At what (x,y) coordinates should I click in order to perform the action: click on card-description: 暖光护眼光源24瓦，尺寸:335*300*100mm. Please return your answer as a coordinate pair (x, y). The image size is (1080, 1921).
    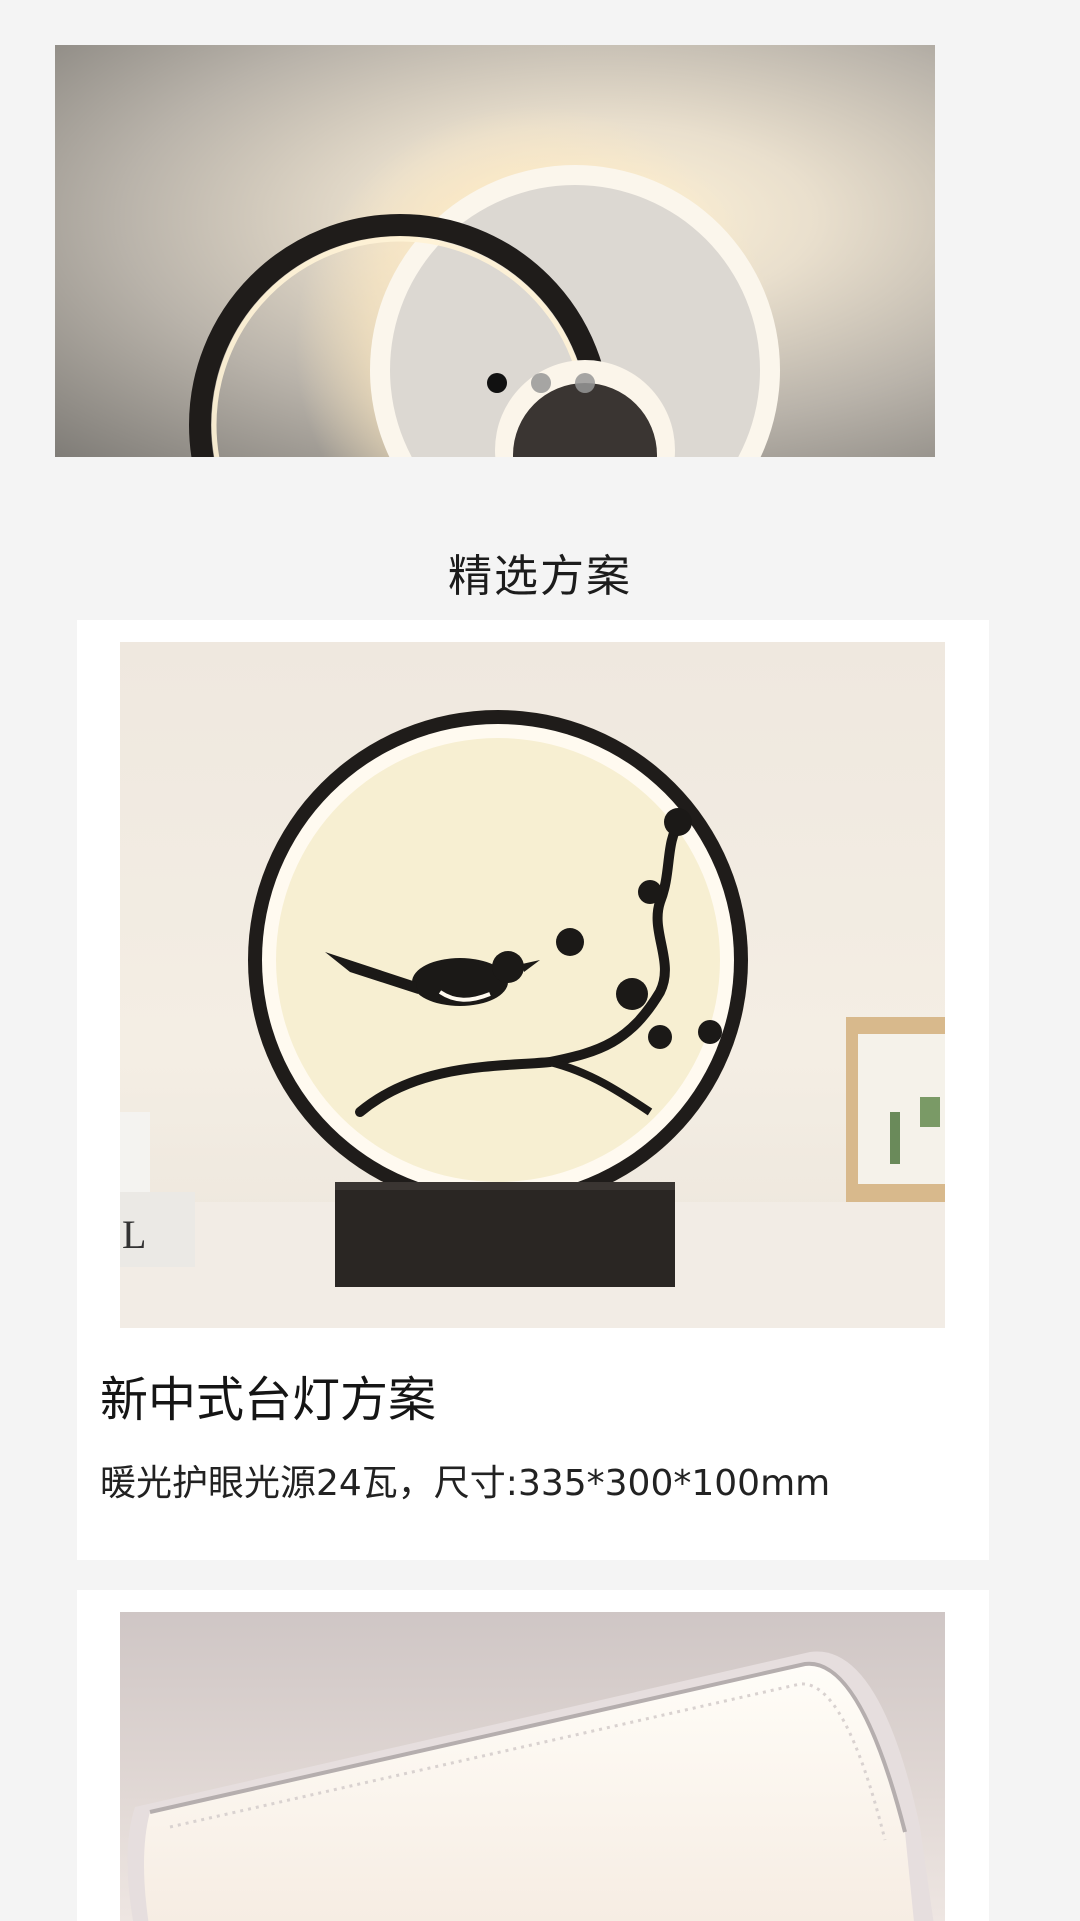
    Looking at the image, I should click on (465, 1483).